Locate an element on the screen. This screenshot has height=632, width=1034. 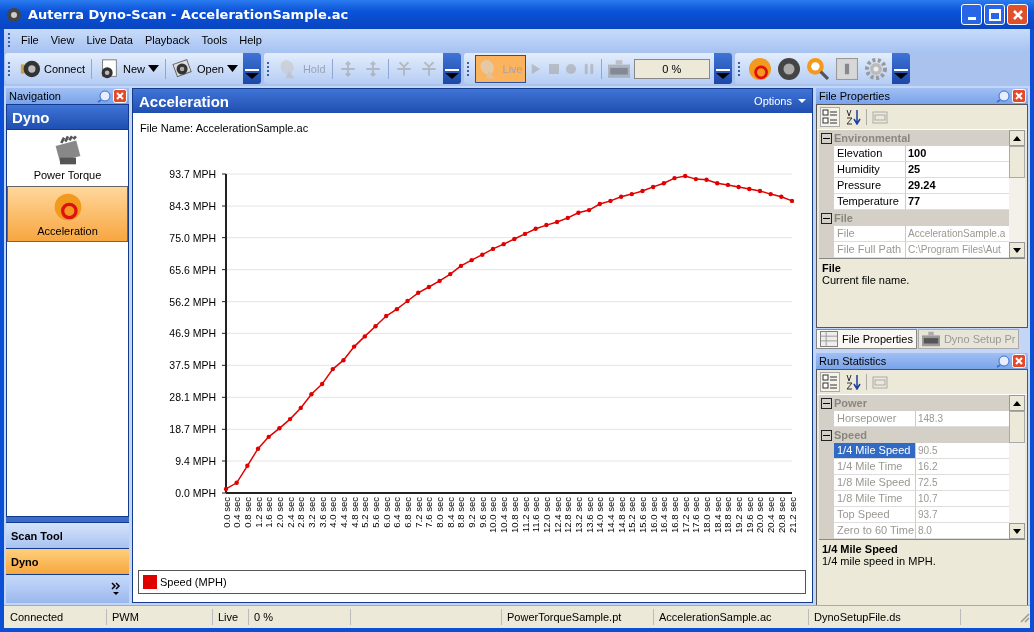
maximize-button is located at coordinates (994, 14).